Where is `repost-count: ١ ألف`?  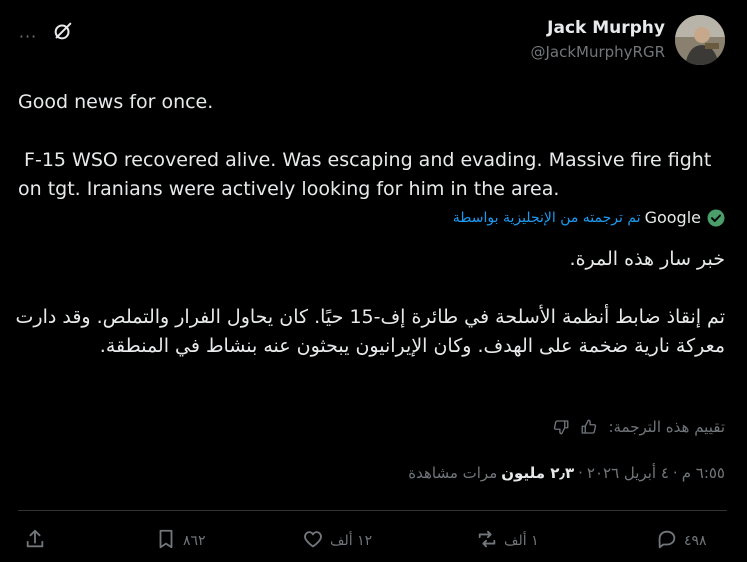
repost-count: ١ ألف is located at coordinates (521, 541).